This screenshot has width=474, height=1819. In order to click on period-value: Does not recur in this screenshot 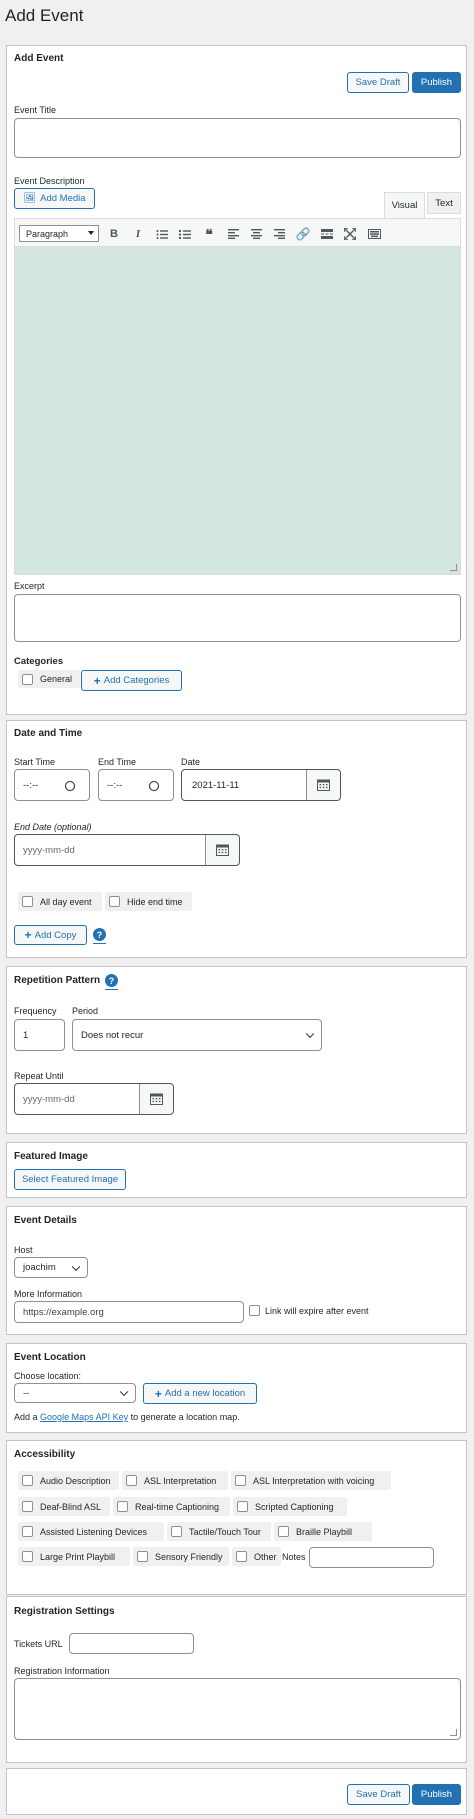, I will do `click(112, 1035)`.